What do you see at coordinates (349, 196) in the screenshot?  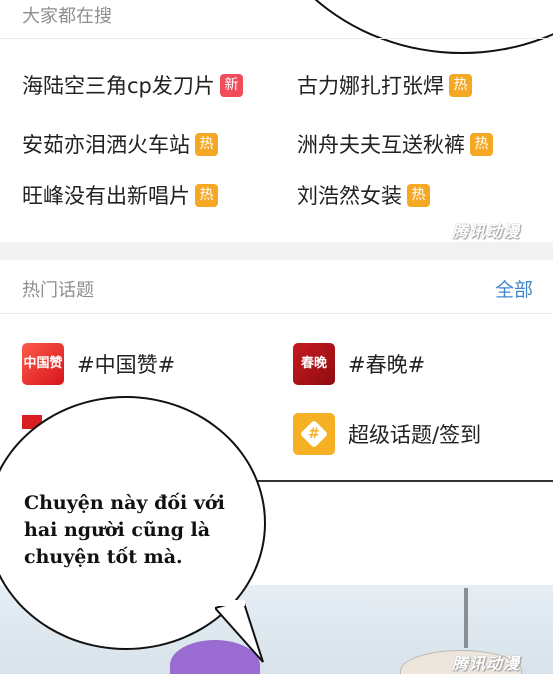 I see `hot-search-label: 刘浩然女装` at bounding box center [349, 196].